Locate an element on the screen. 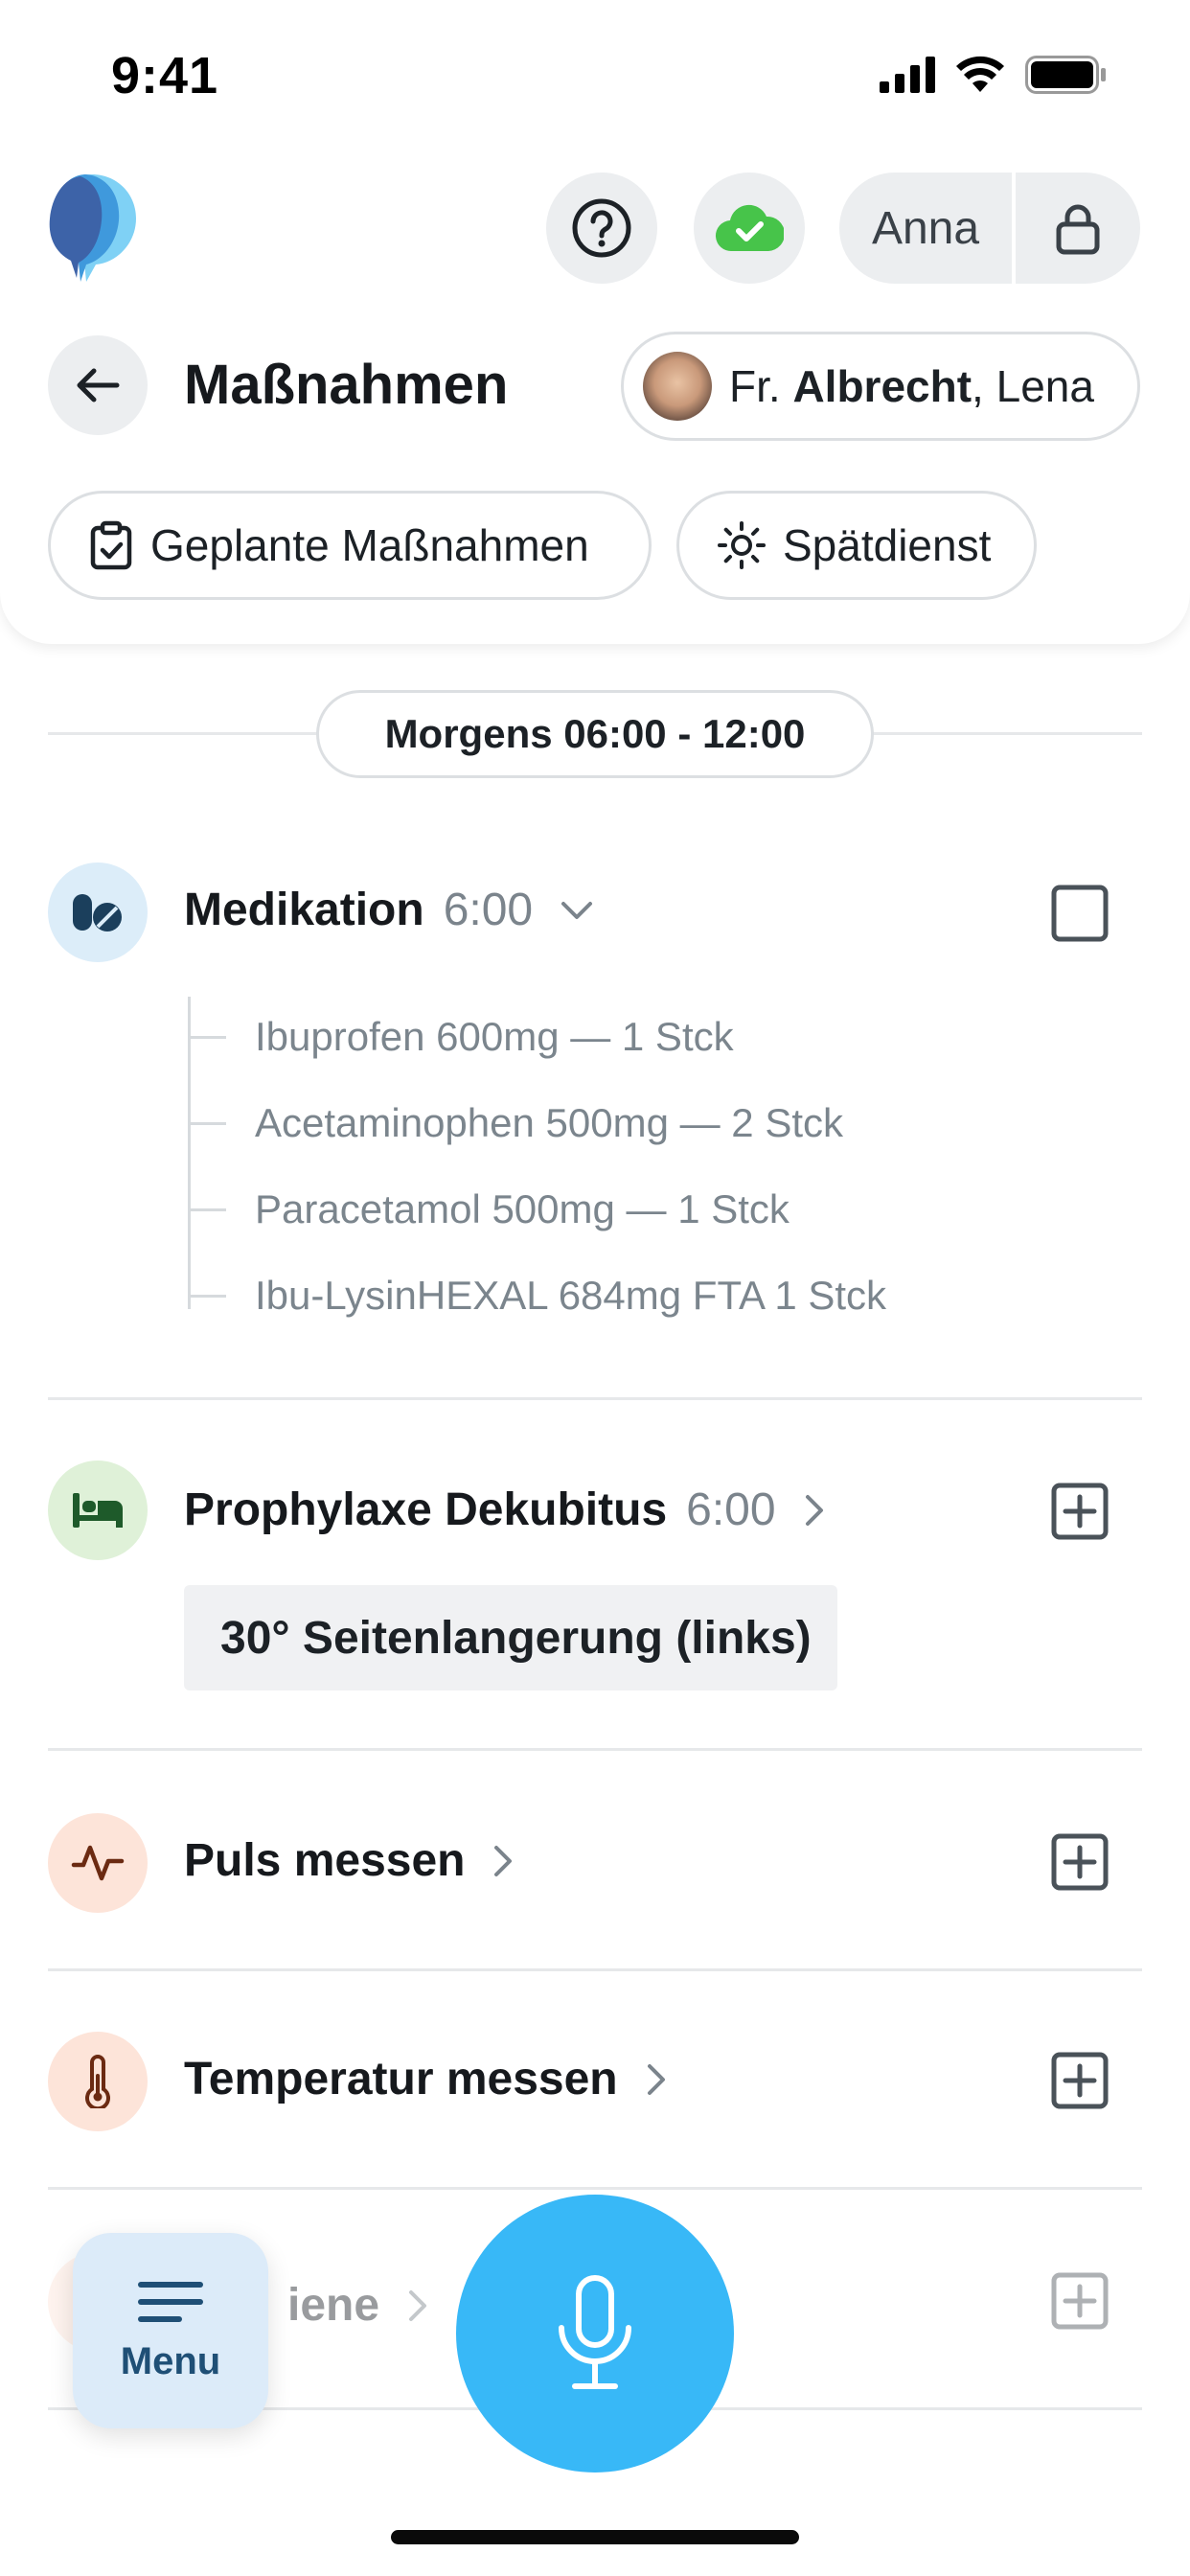  patient-first-name: Lena is located at coordinates (1044, 386).